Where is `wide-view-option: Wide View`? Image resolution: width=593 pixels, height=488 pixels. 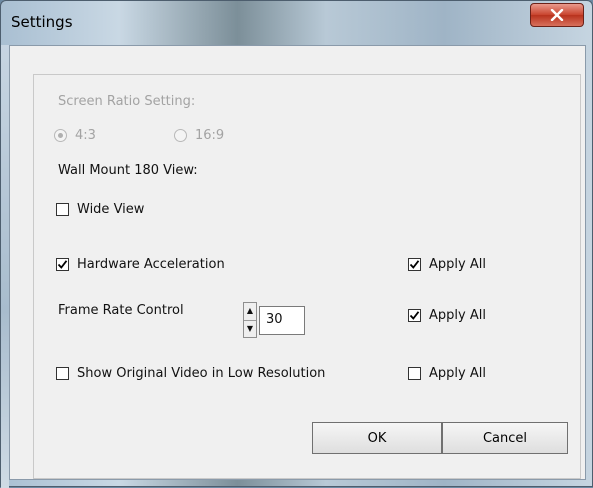 wide-view-option: Wide View is located at coordinates (100, 209).